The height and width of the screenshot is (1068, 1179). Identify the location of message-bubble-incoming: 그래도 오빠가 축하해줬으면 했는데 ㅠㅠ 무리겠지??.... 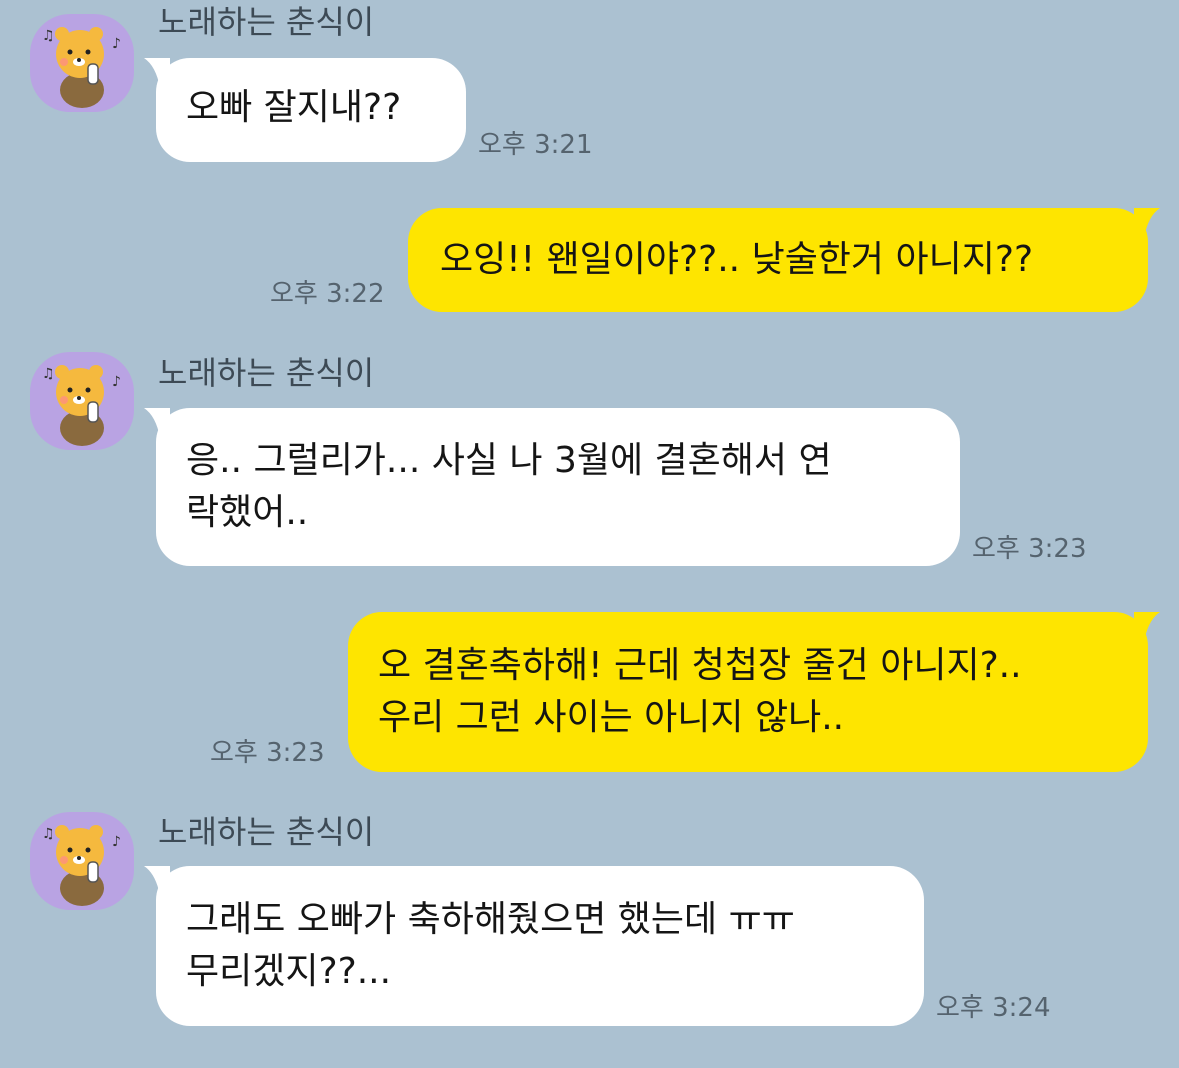
(534, 946).